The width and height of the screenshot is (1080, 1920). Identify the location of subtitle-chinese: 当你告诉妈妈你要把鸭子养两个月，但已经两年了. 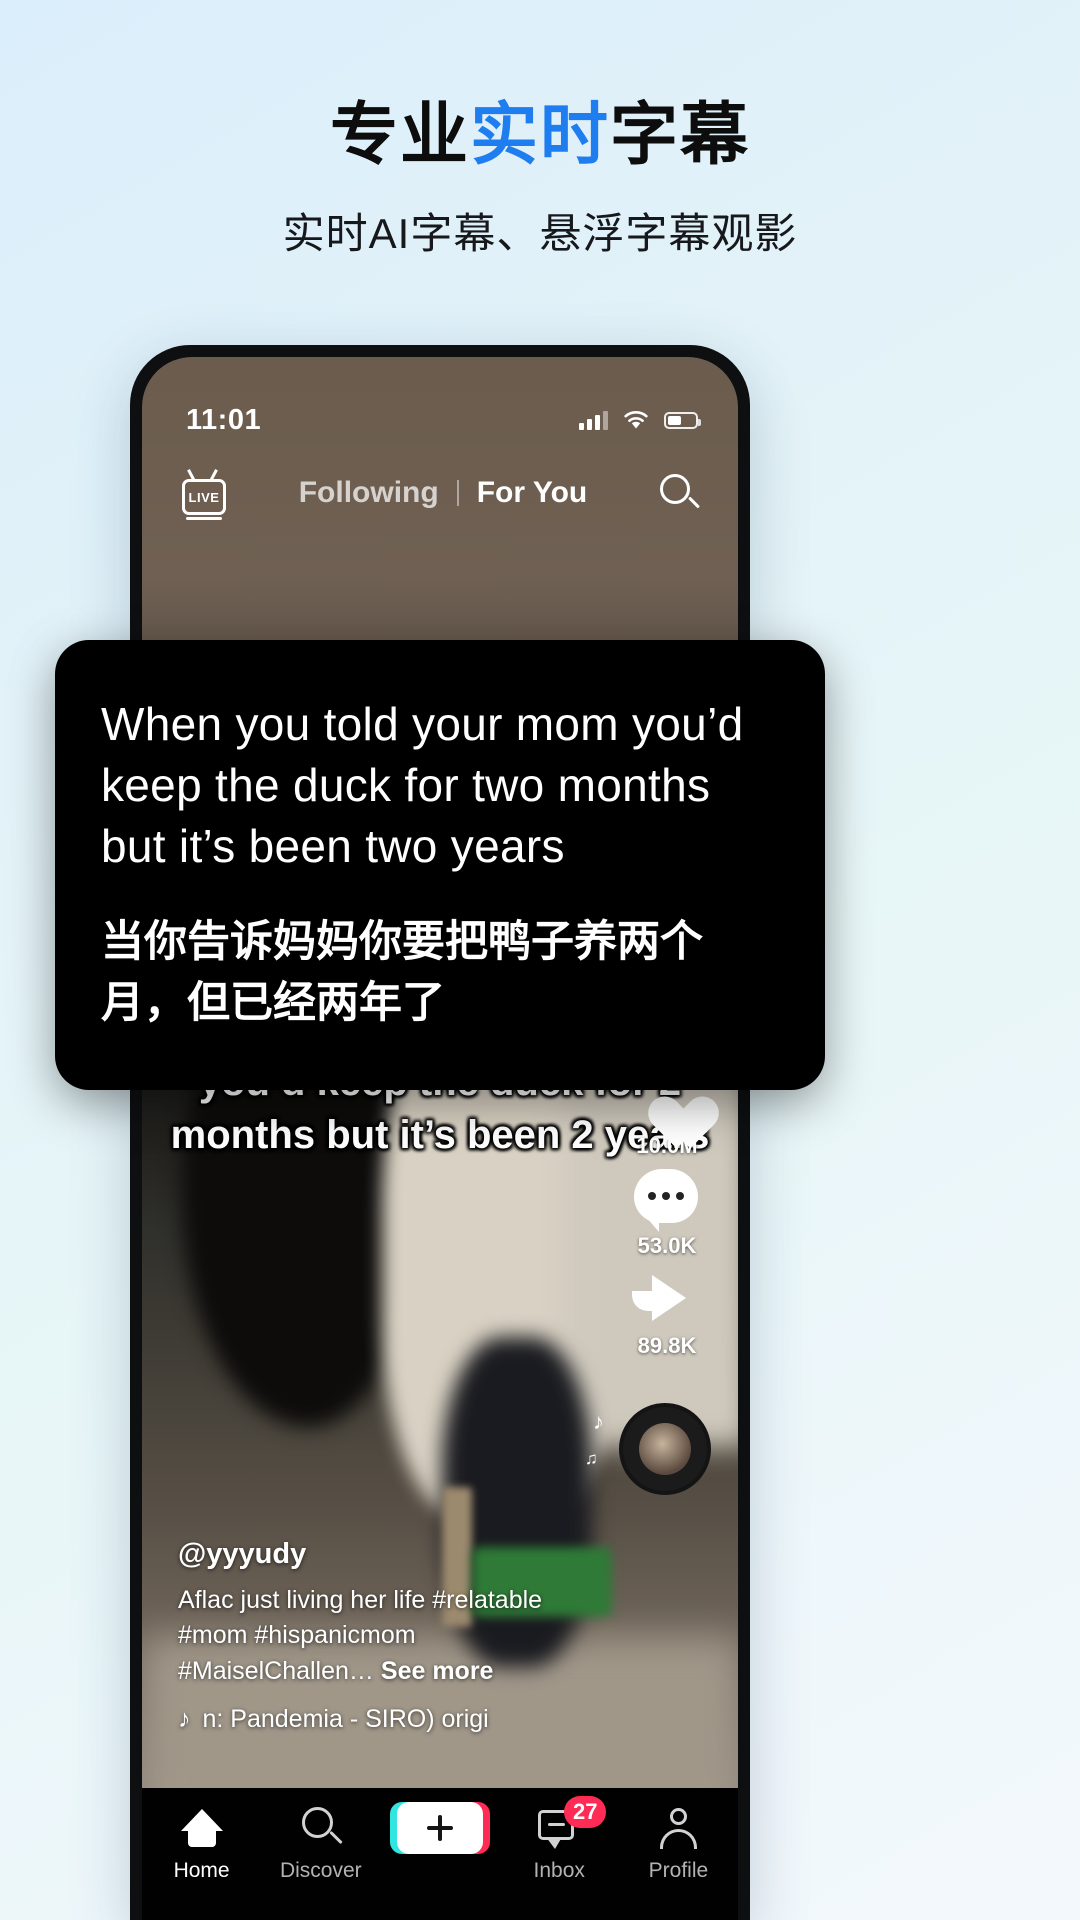
(402, 972).